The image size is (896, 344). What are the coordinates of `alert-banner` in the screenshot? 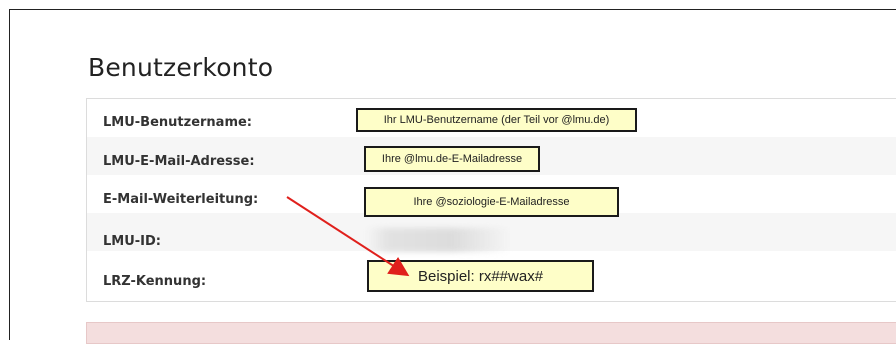 It's located at (491, 333).